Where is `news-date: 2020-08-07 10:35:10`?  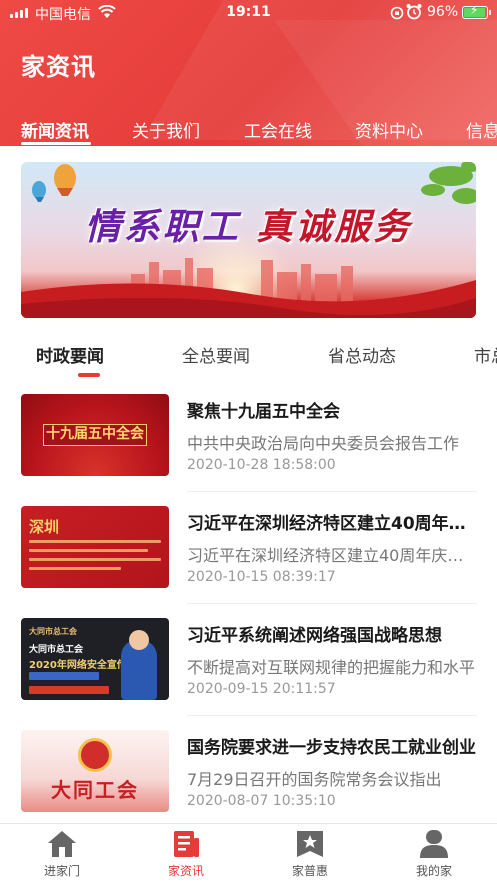
news-date: 2020-08-07 10:35:10 is located at coordinates (261, 801).